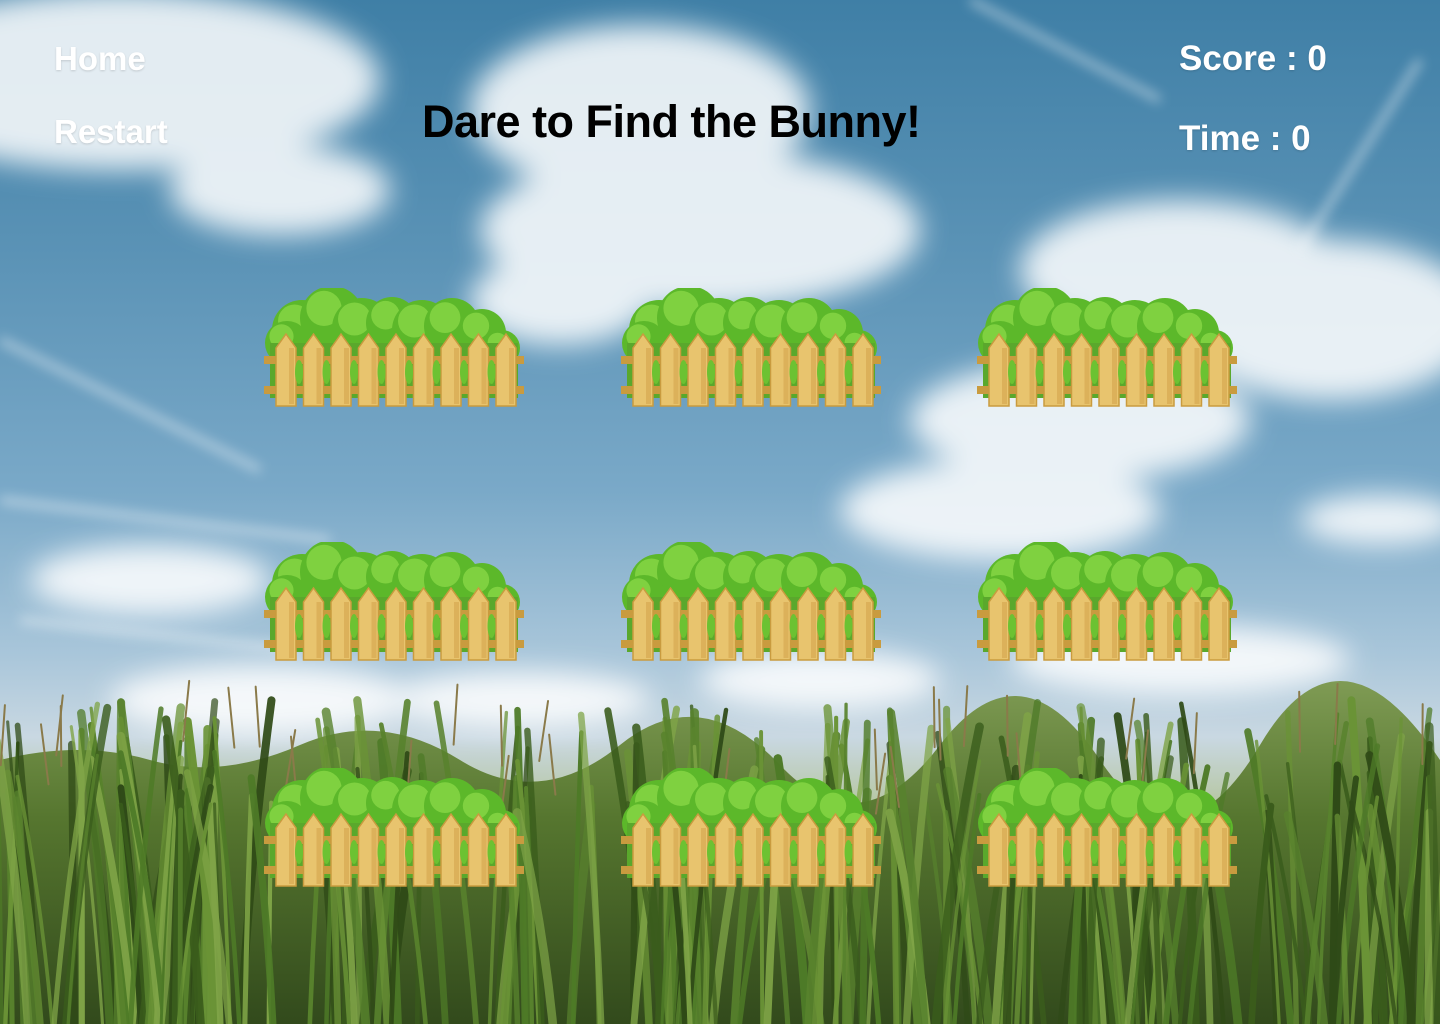 This screenshot has height=1024, width=1440. Describe the element at coordinates (1235, 138) in the screenshot. I see `time-label: Time :` at that location.